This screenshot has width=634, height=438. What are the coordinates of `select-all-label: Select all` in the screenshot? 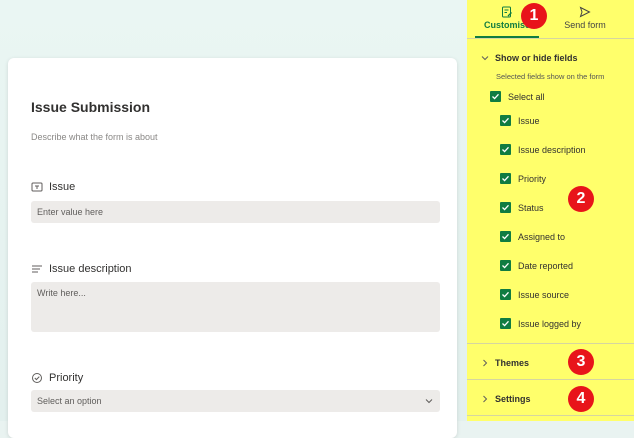 It's located at (526, 96).